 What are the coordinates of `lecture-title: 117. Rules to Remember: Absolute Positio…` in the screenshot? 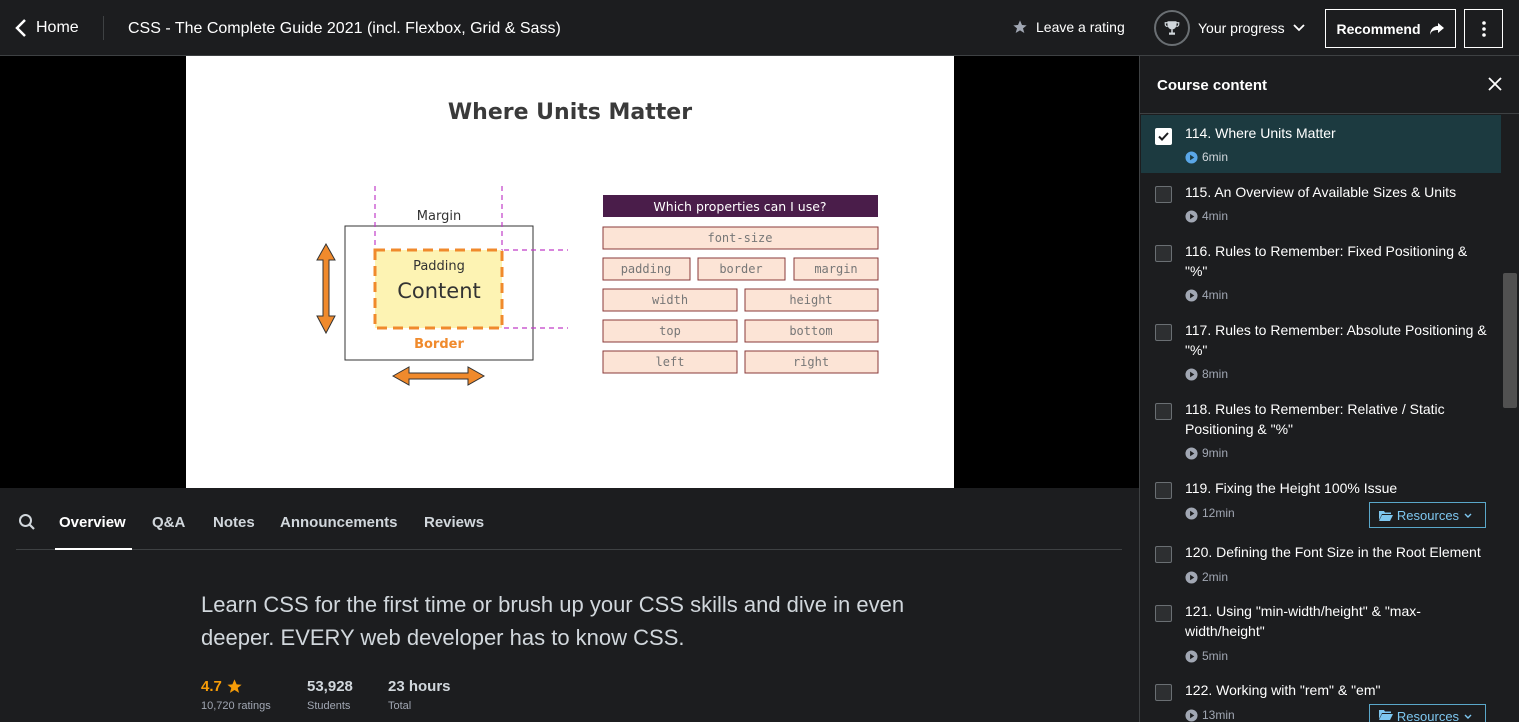 It's located at (1336, 340).